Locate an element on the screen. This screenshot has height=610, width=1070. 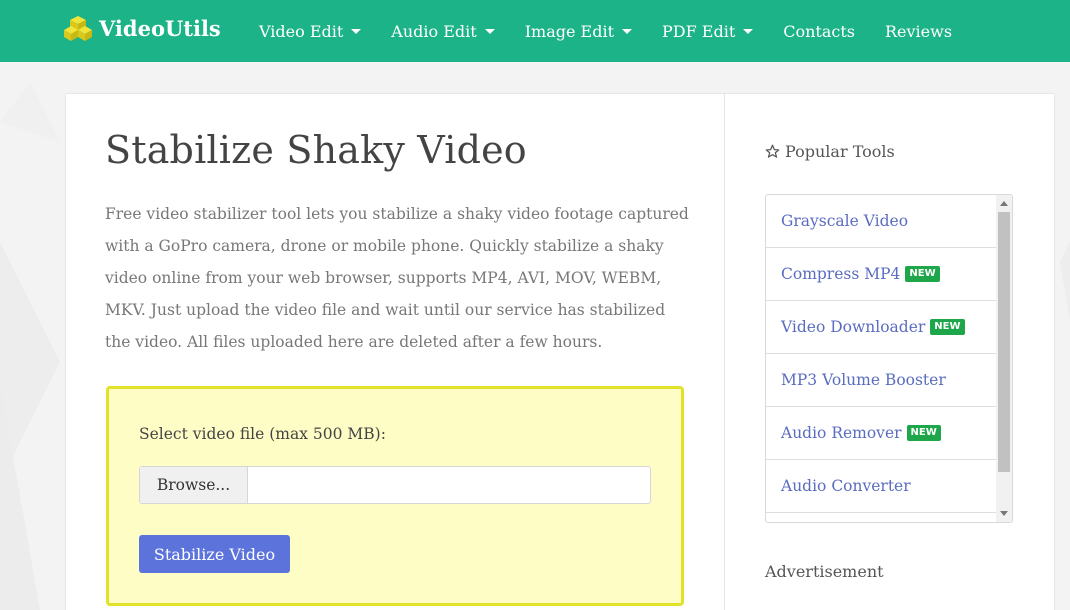
cubes-icon is located at coordinates (78, 28).